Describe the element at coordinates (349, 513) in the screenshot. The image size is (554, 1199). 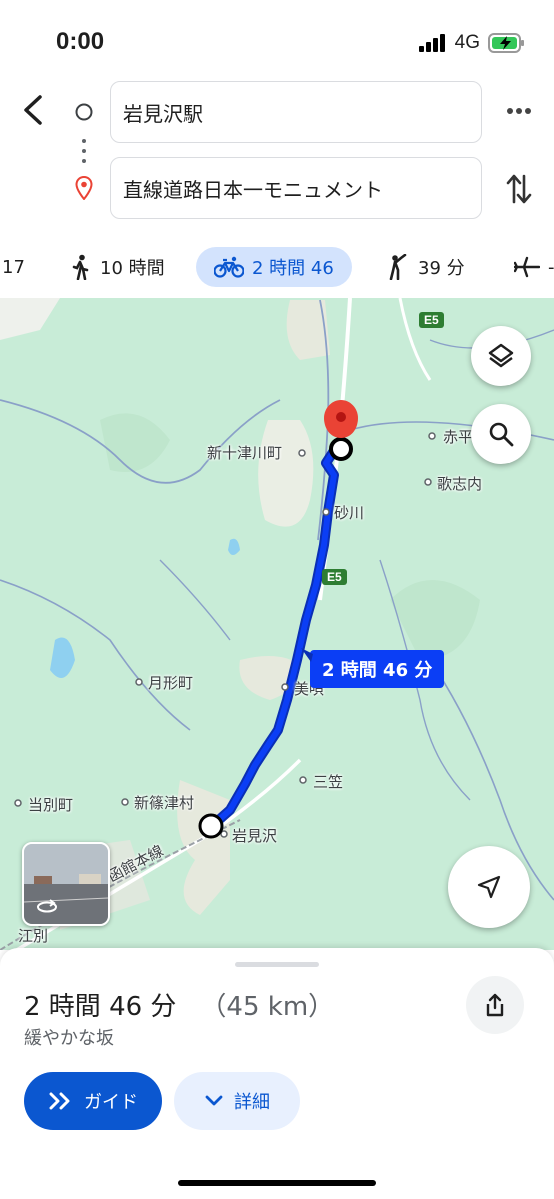
I see `map-label: 砂川` at that location.